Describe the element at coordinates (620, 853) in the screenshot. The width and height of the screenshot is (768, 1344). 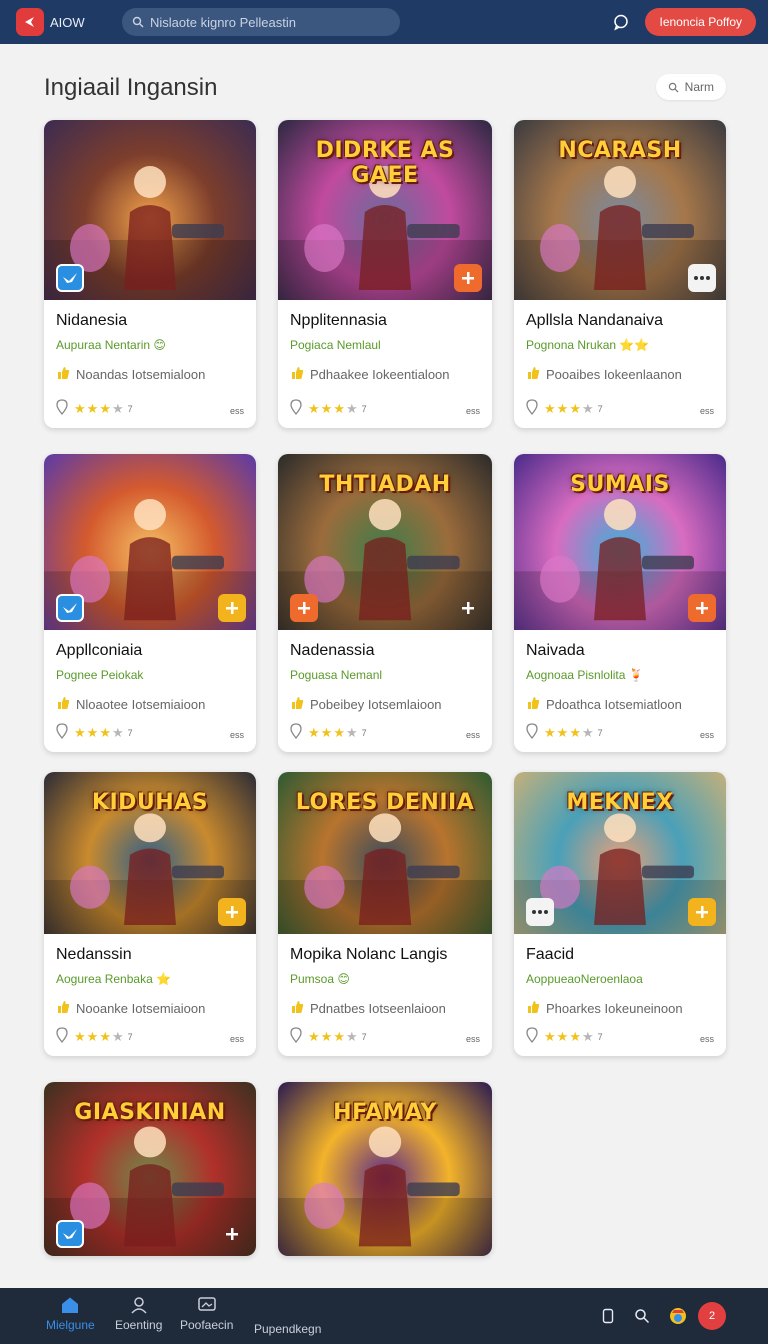
I see `game-thumbnail: MEKNEX` at that location.